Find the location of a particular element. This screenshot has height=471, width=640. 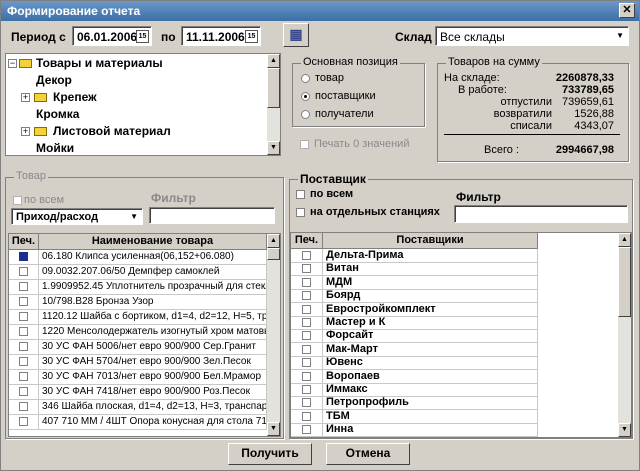

list-item: Петропрофиль is located at coordinates (430, 403).